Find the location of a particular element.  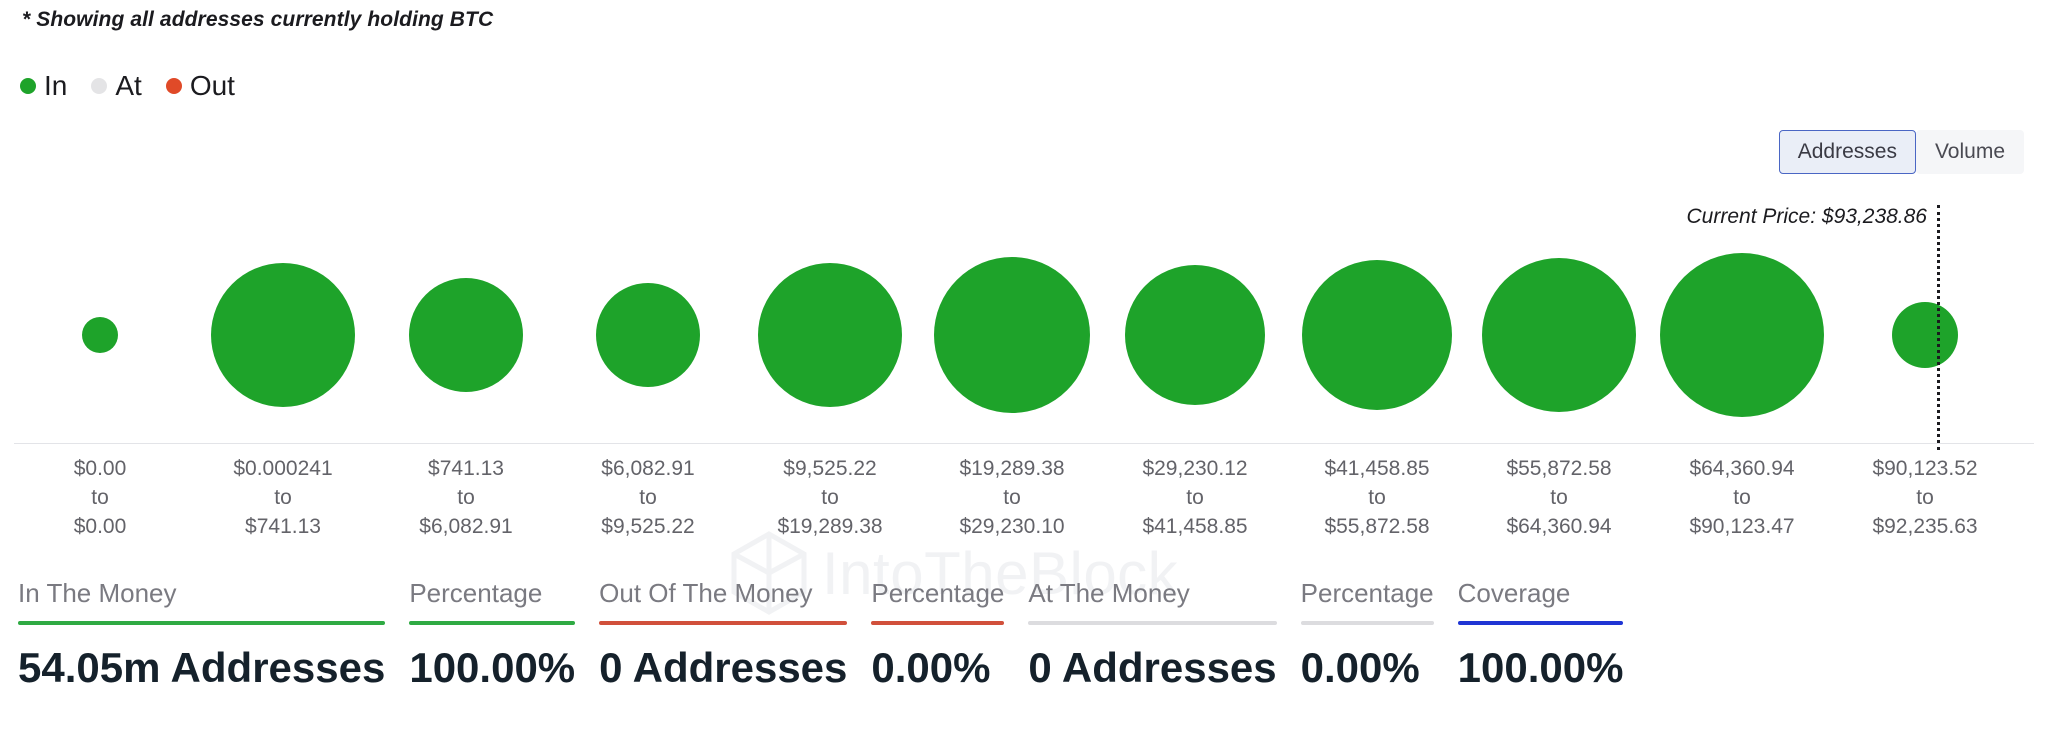

x-axis-label-1-line1: $0.000241 is located at coordinates (283, 468).